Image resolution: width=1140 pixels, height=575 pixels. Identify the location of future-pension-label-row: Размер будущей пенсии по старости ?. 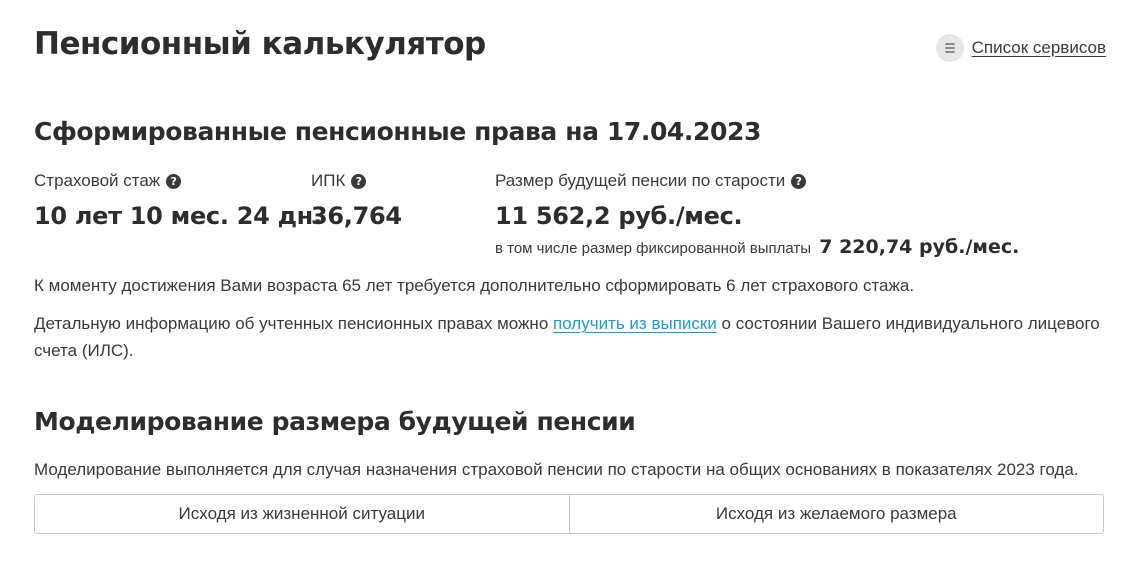
(757, 181).